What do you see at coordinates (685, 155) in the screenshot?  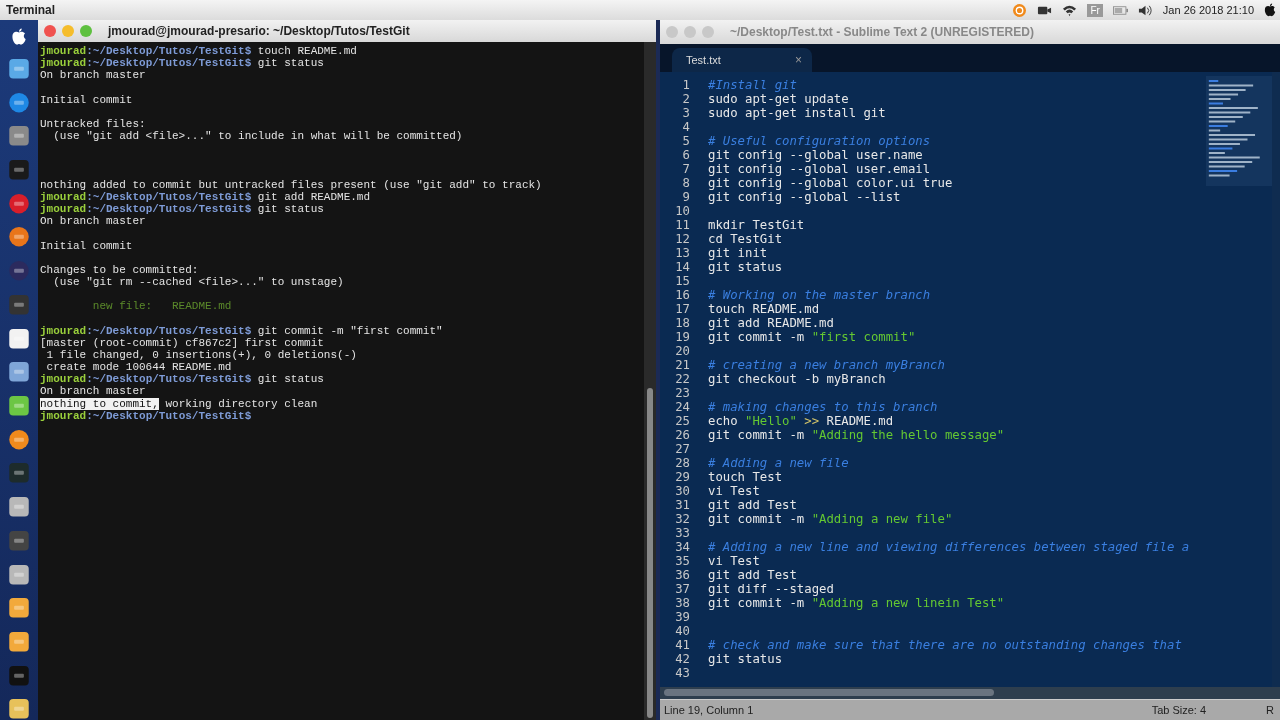 I see `line-number: 6` at bounding box center [685, 155].